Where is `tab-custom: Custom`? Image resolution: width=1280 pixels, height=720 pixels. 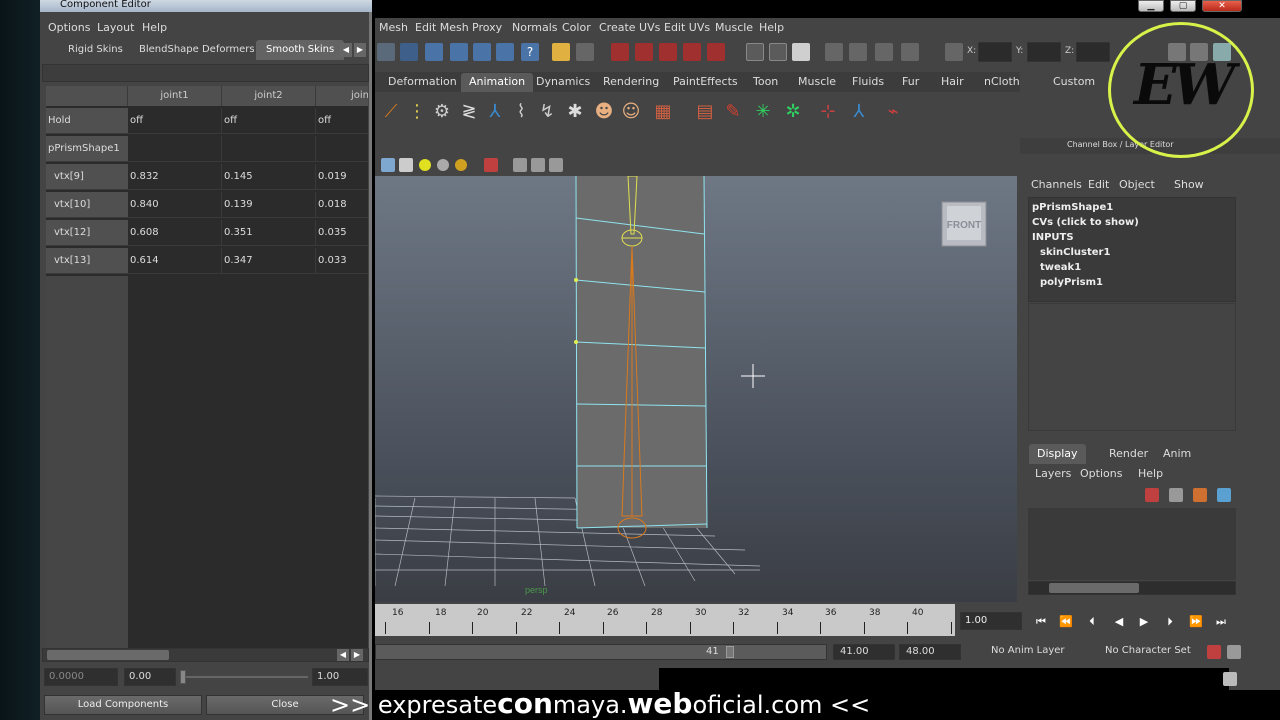 tab-custom: Custom is located at coordinates (1074, 82).